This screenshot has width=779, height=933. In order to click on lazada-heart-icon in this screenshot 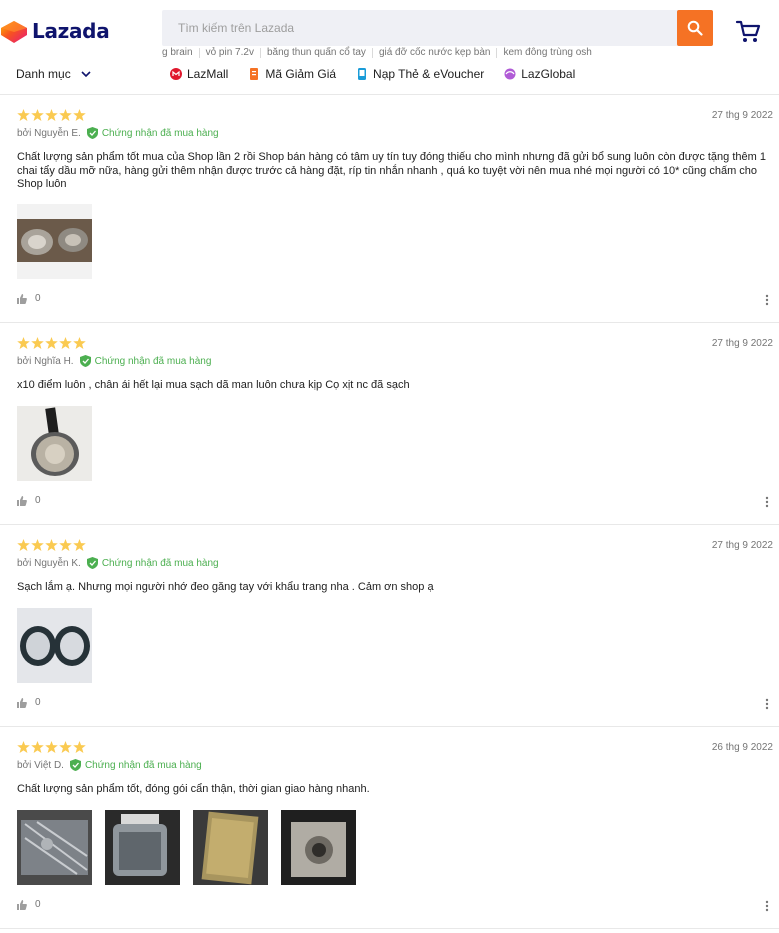, I will do `click(14, 32)`.